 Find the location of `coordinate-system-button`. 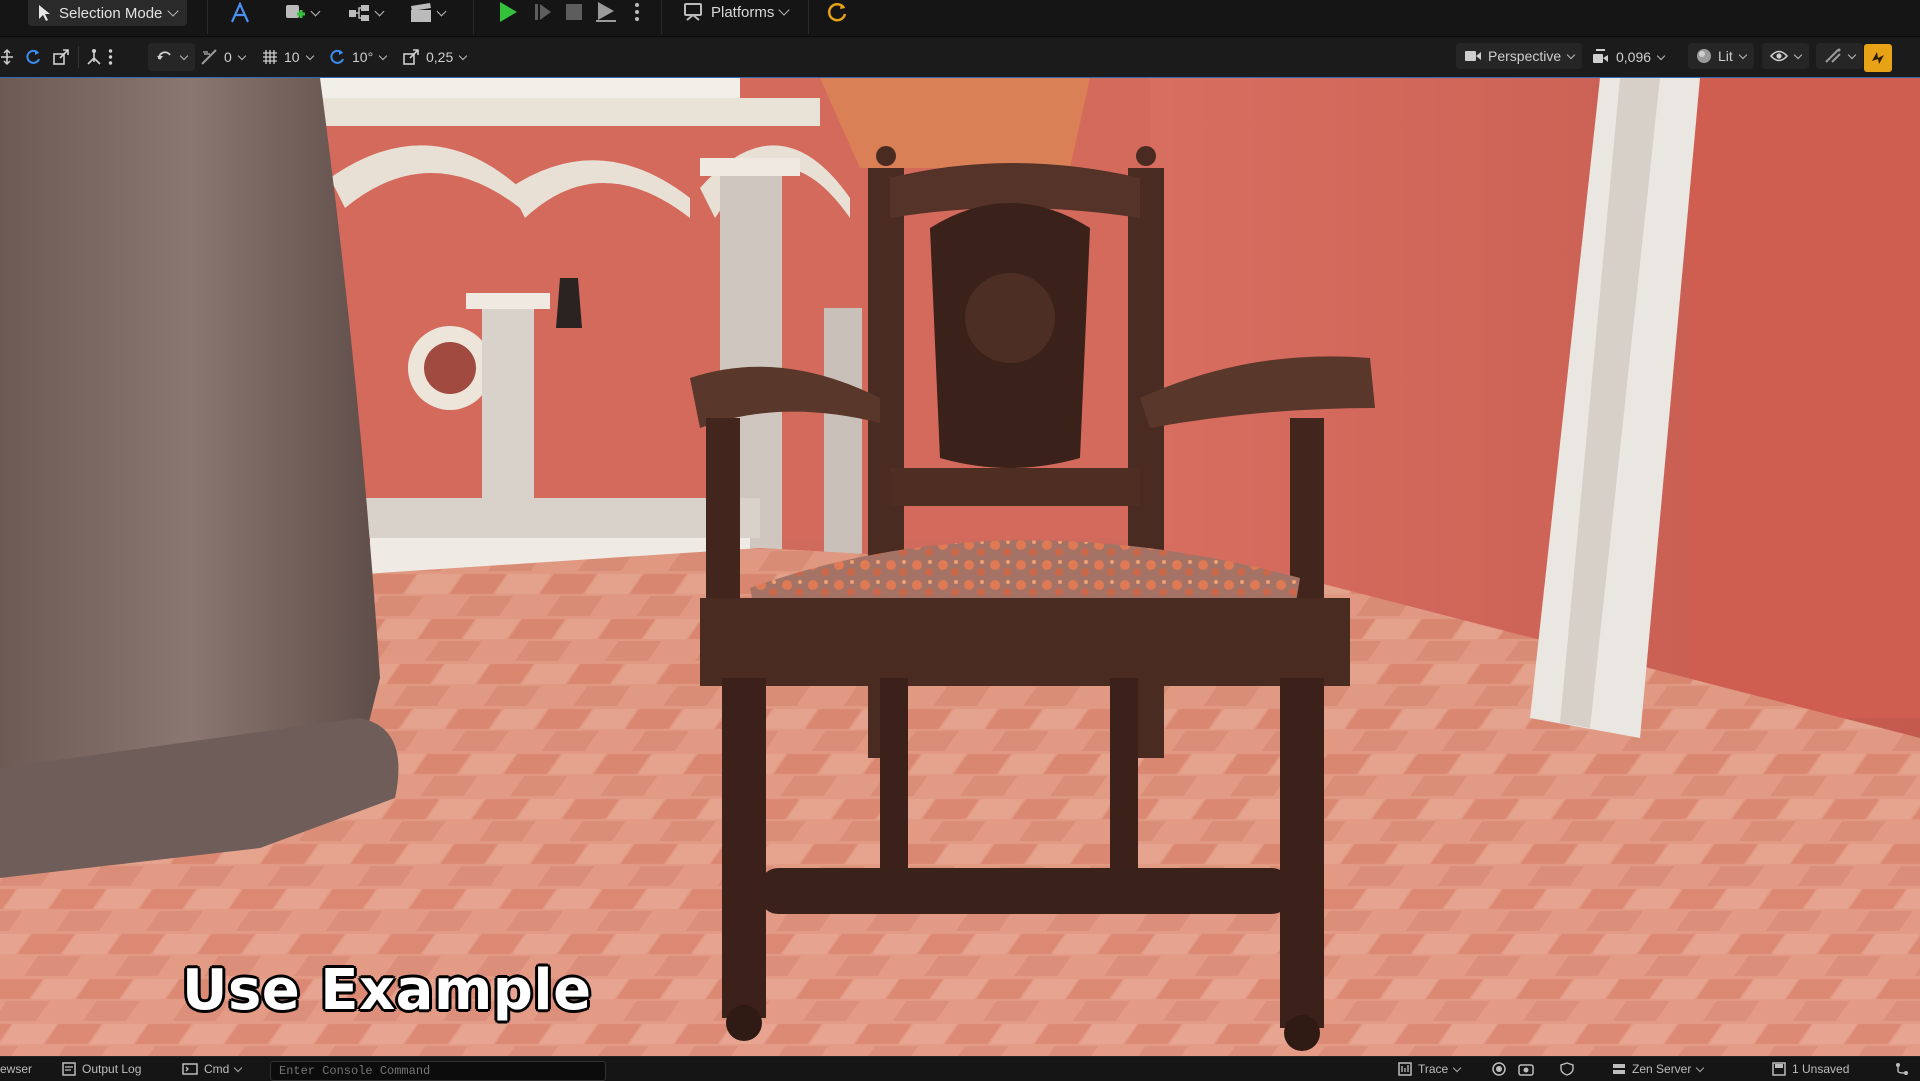

coordinate-system-button is located at coordinates (94, 57).